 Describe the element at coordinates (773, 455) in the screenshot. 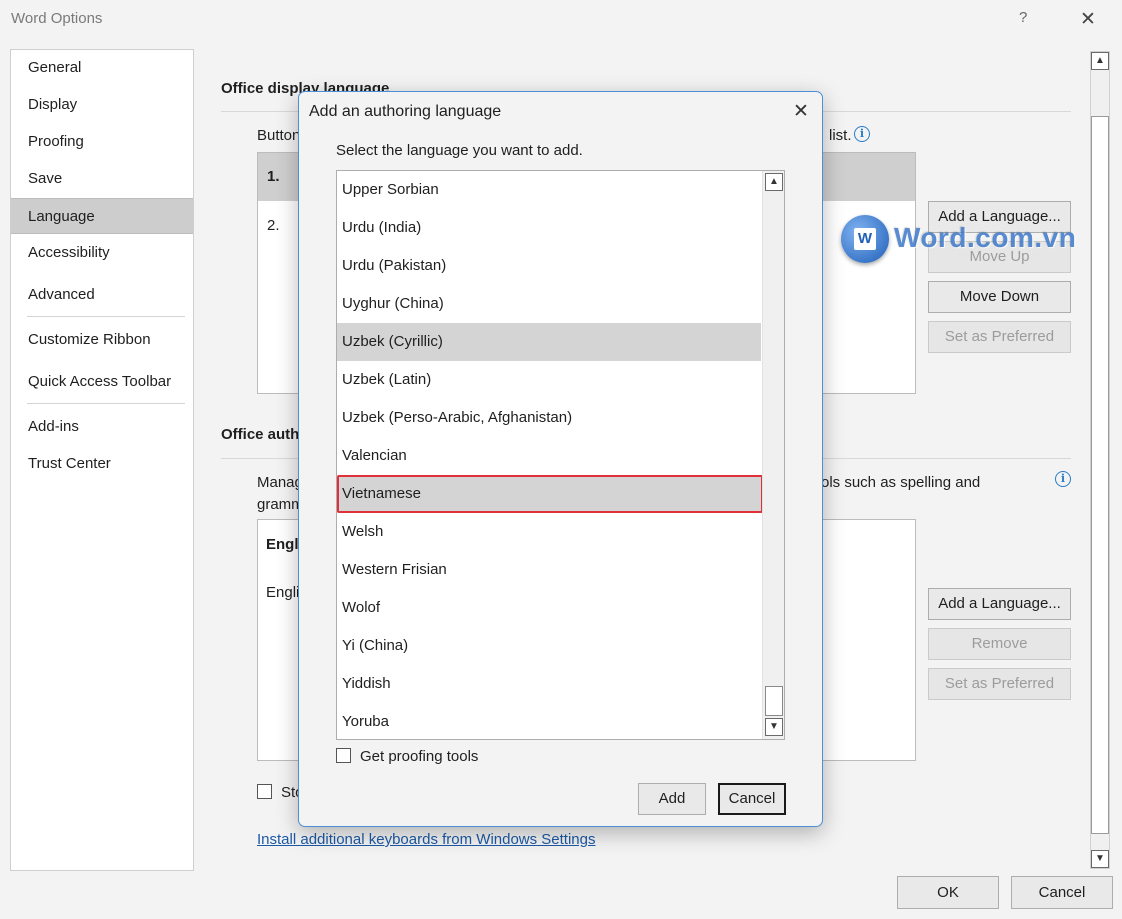

I see `listbox-scrollbar: ▲ ▼` at that location.